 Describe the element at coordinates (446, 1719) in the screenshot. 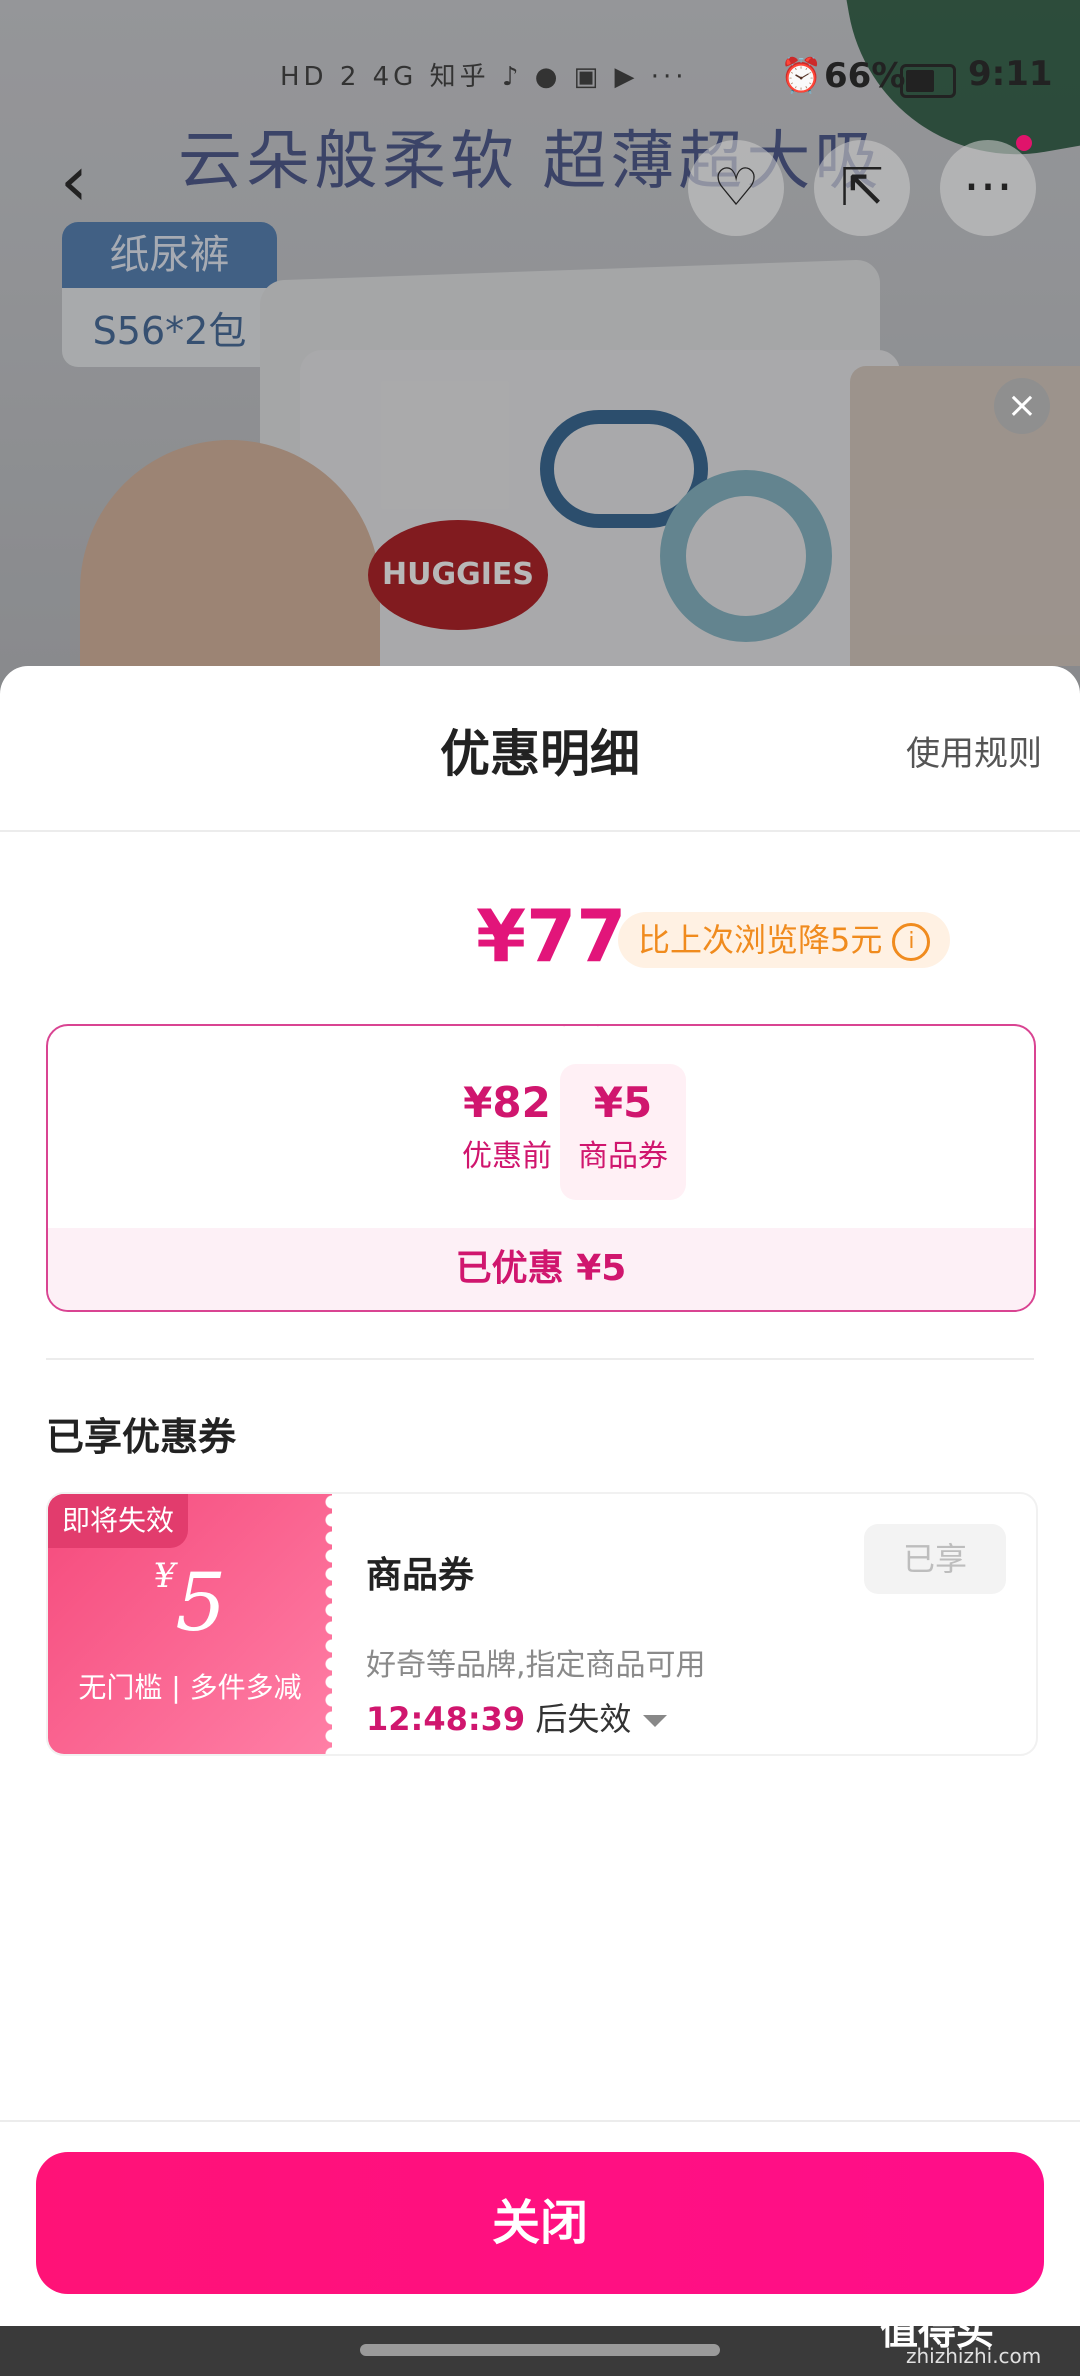

I see `countdown-time: 12:48:39` at that location.